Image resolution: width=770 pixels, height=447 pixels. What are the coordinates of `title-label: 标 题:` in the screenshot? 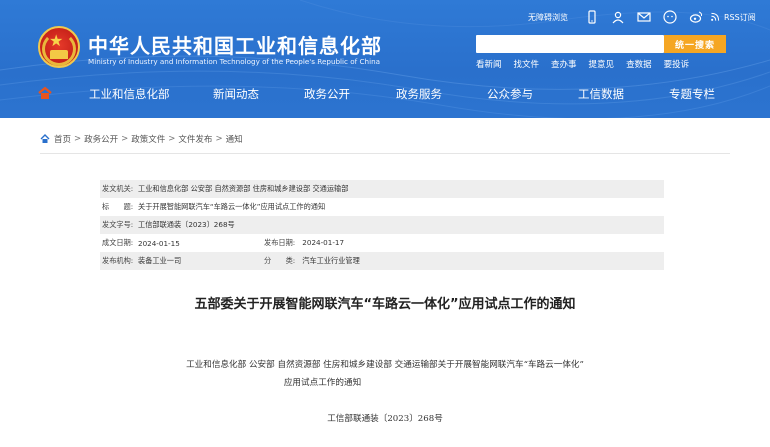 It's located at (118, 206).